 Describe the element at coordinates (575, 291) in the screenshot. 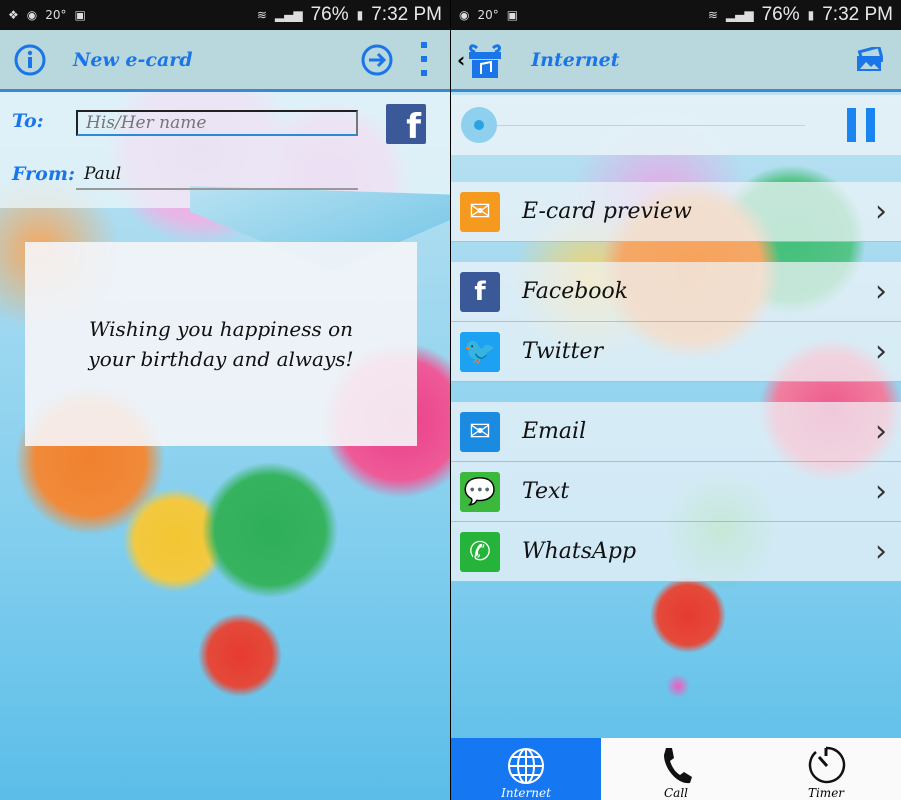

I see `share-item-label: Facebook` at that location.